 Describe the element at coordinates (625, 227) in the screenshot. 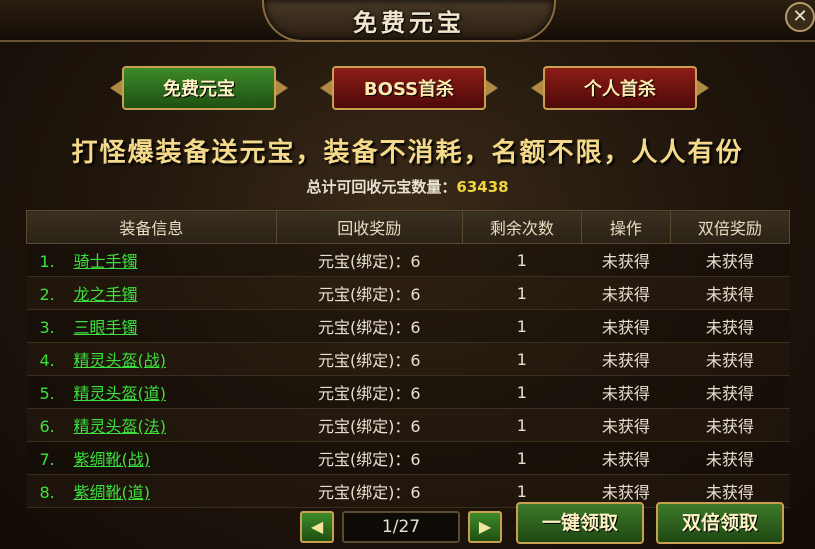

I see `header-action: 操作` at that location.